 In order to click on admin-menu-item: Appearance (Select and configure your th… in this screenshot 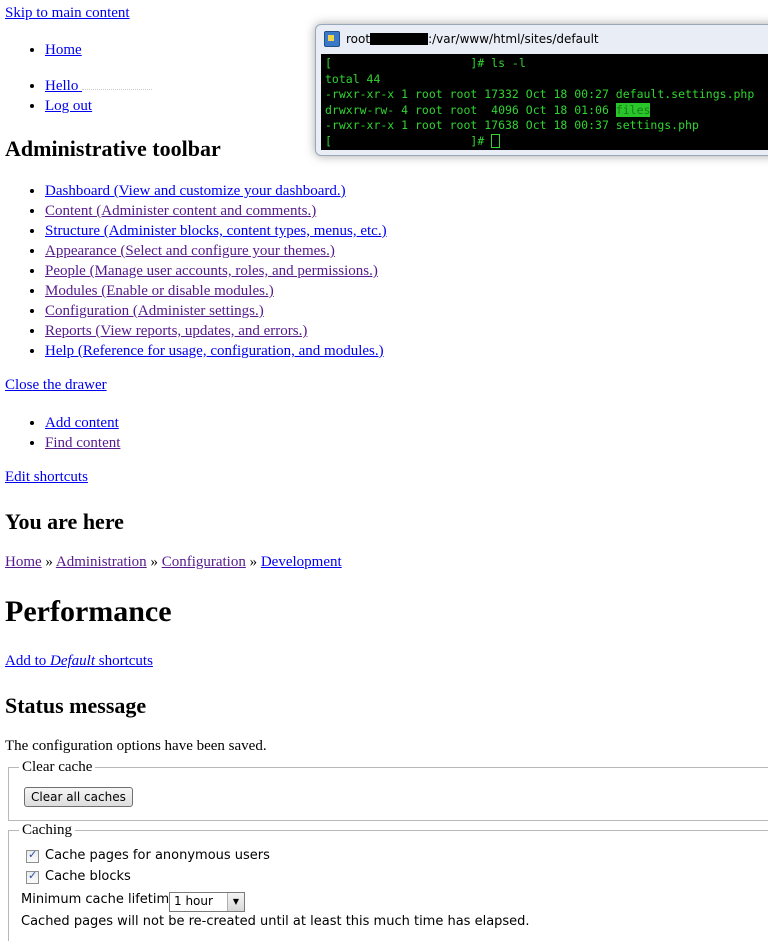, I will do `click(295, 251)`.